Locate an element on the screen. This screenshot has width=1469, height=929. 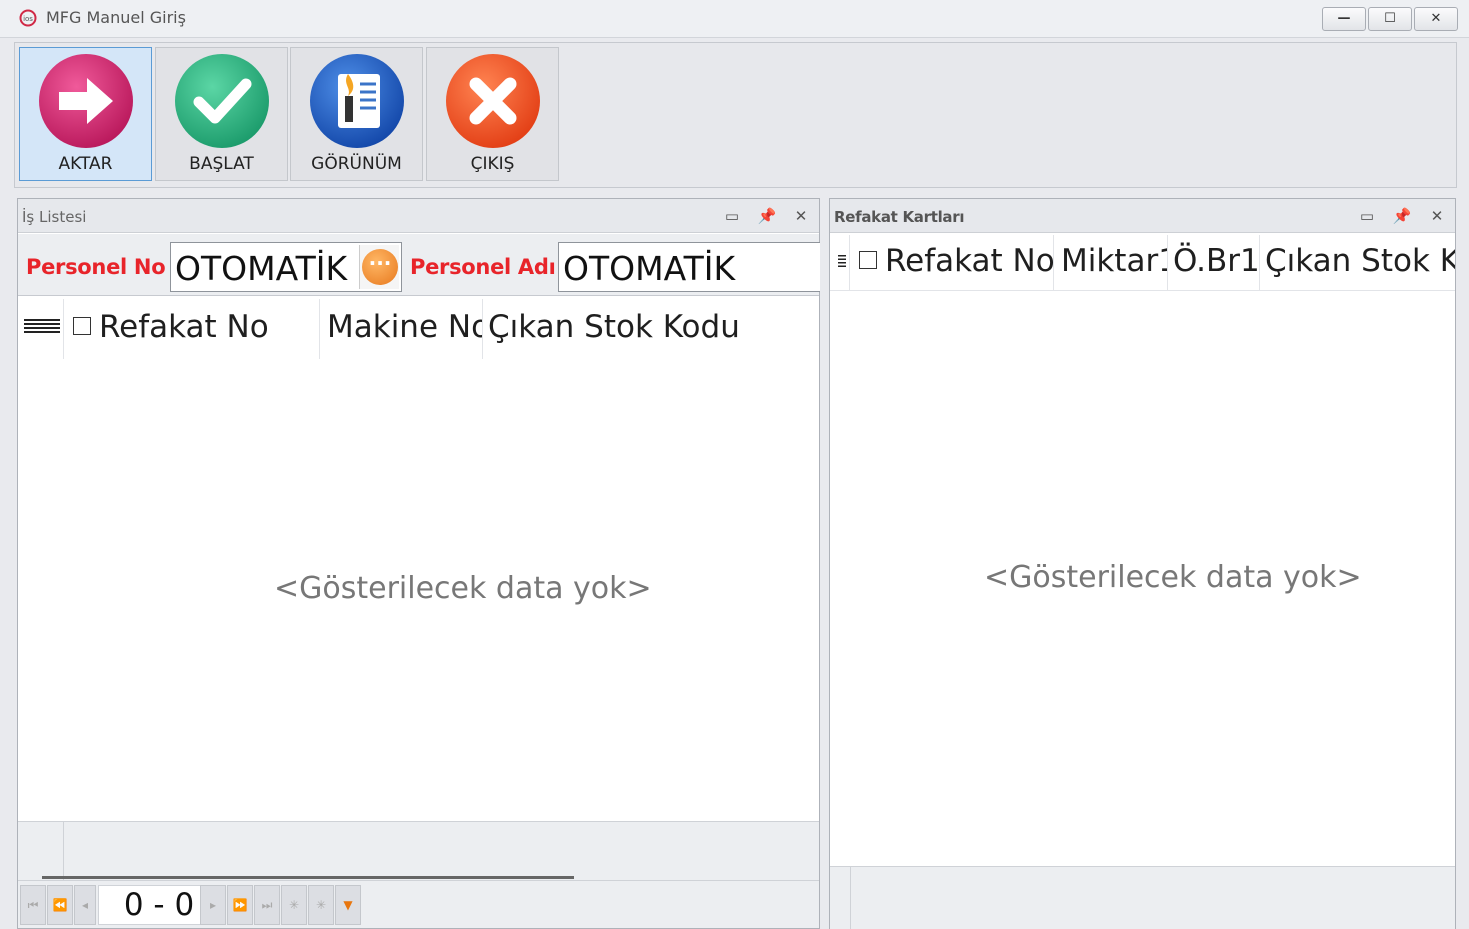
x-circle-icon is located at coordinates (493, 101).